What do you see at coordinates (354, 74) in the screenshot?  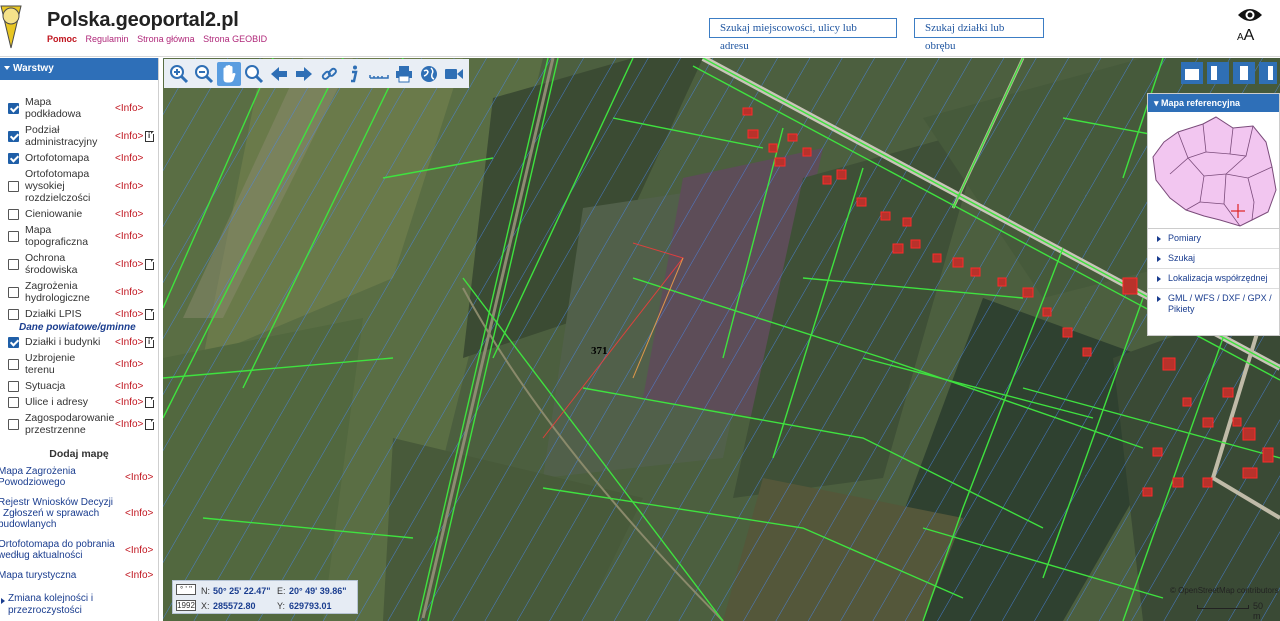 I see `info-icon` at bounding box center [354, 74].